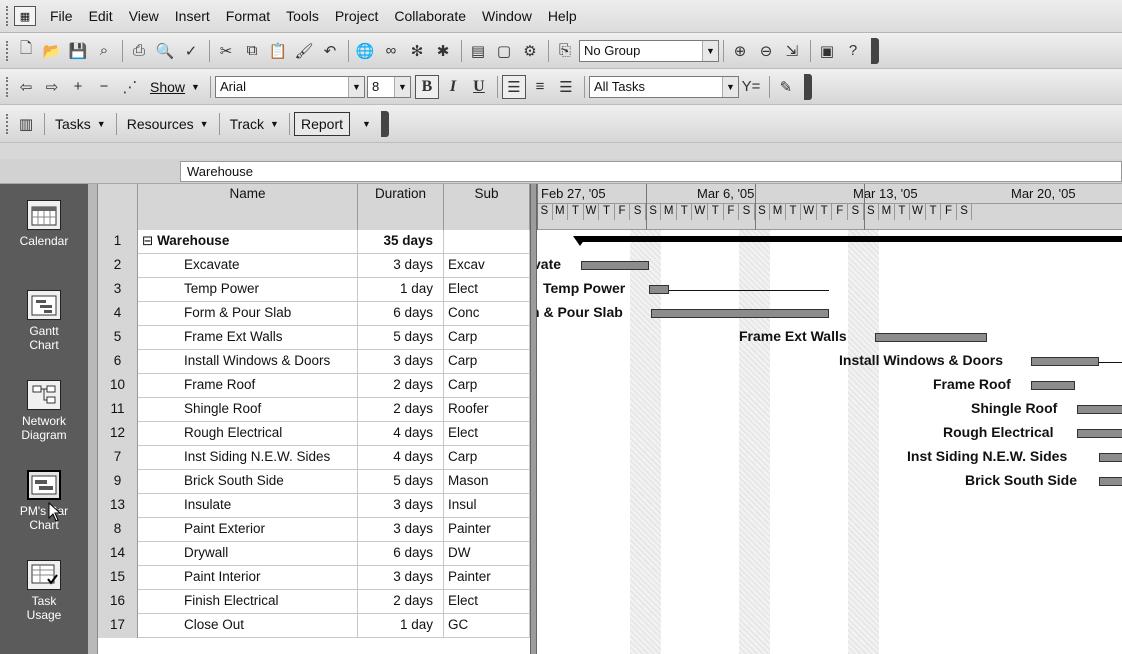 The image size is (1122, 654). I want to click on menu-insert: Insert, so click(192, 16).